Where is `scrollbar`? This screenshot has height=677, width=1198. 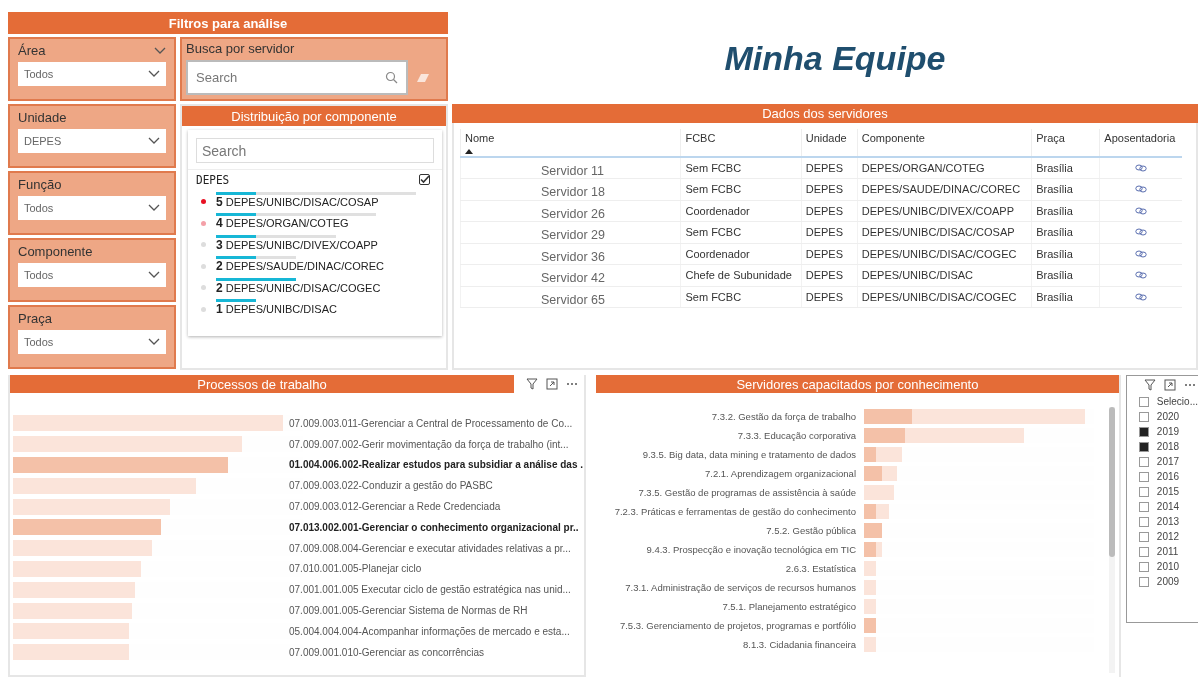 scrollbar is located at coordinates (1111, 540).